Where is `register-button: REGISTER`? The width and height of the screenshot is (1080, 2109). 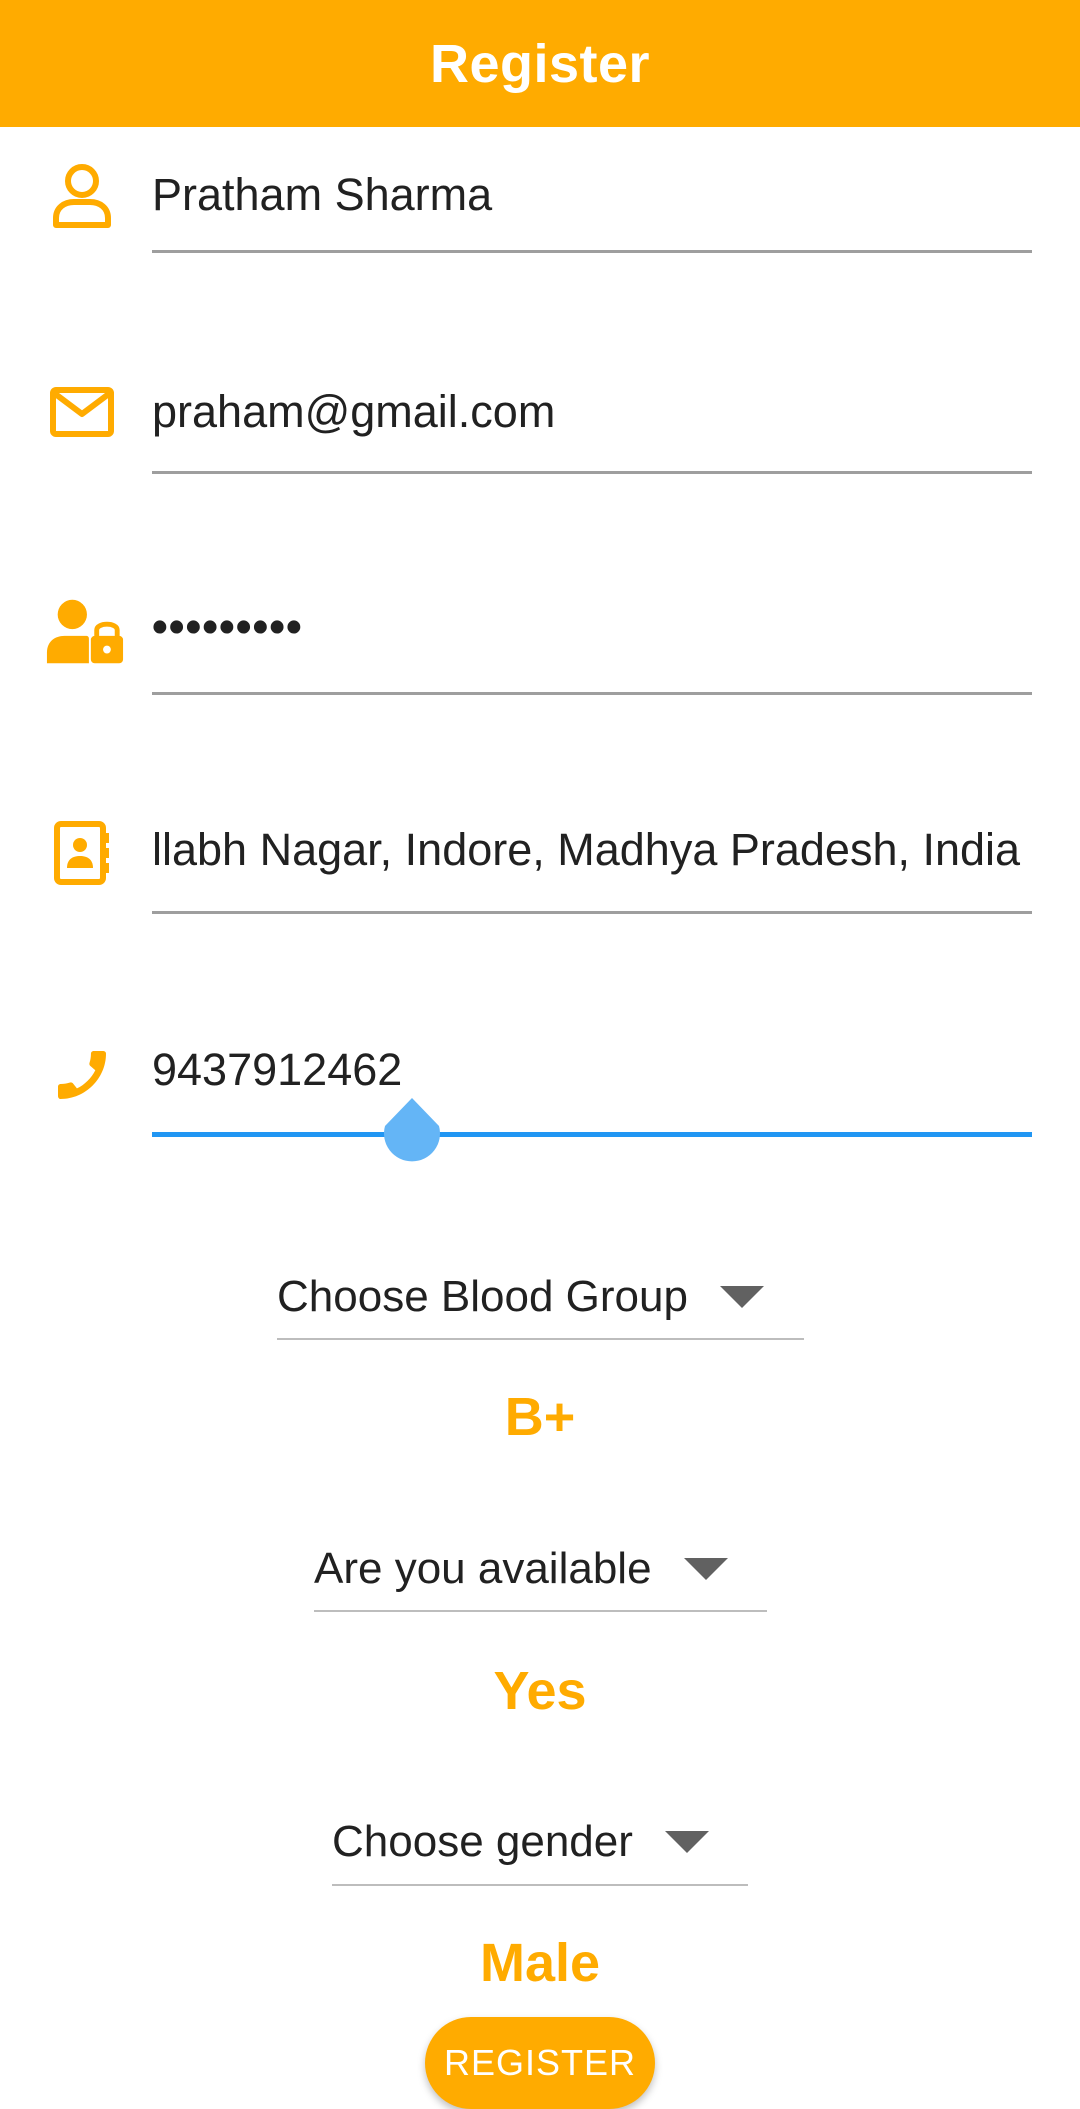
register-button: REGISTER is located at coordinates (540, 2063).